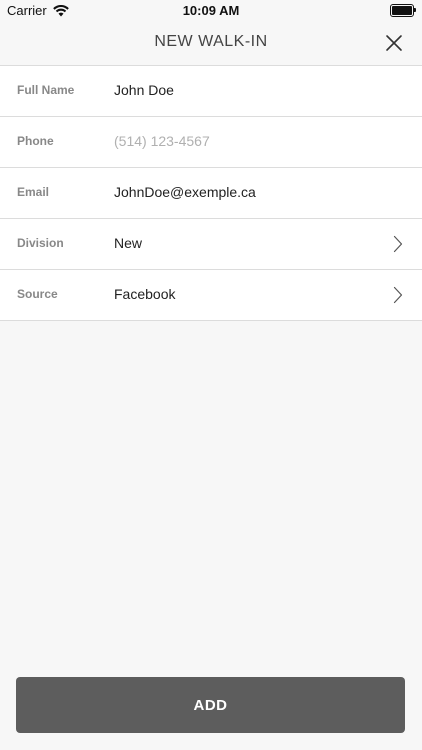 The width and height of the screenshot is (422, 750). What do you see at coordinates (211, 244) in the screenshot?
I see `division-row: Division New` at bounding box center [211, 244].